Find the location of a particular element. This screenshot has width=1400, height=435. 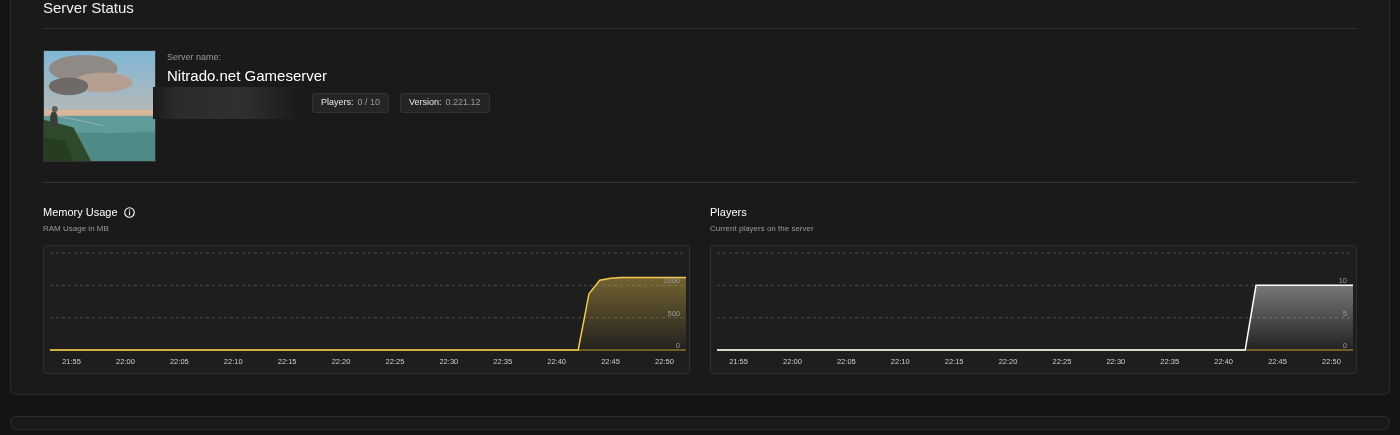

section-title: Server Status is located at coordinates (89, 9).